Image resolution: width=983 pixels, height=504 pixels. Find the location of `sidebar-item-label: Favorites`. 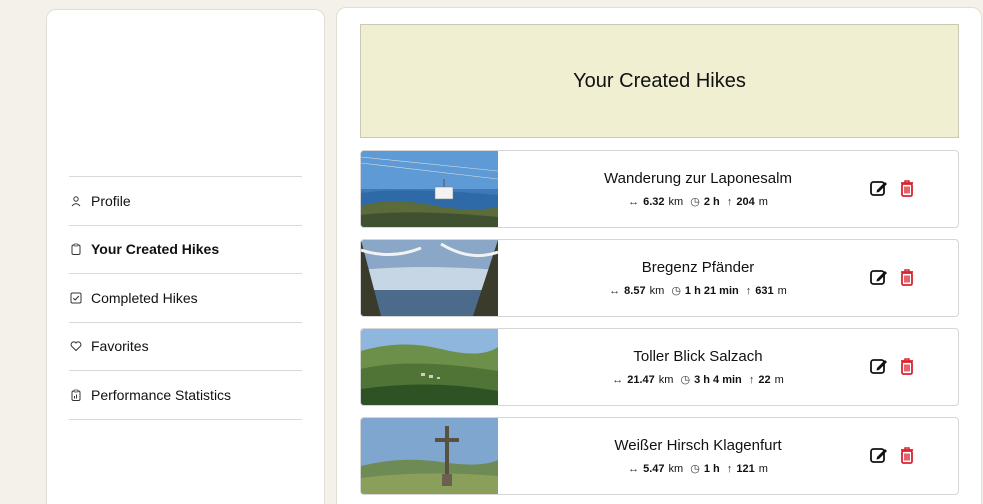

sidebar-item-label: Favorites is located at coordinates (120, 346).